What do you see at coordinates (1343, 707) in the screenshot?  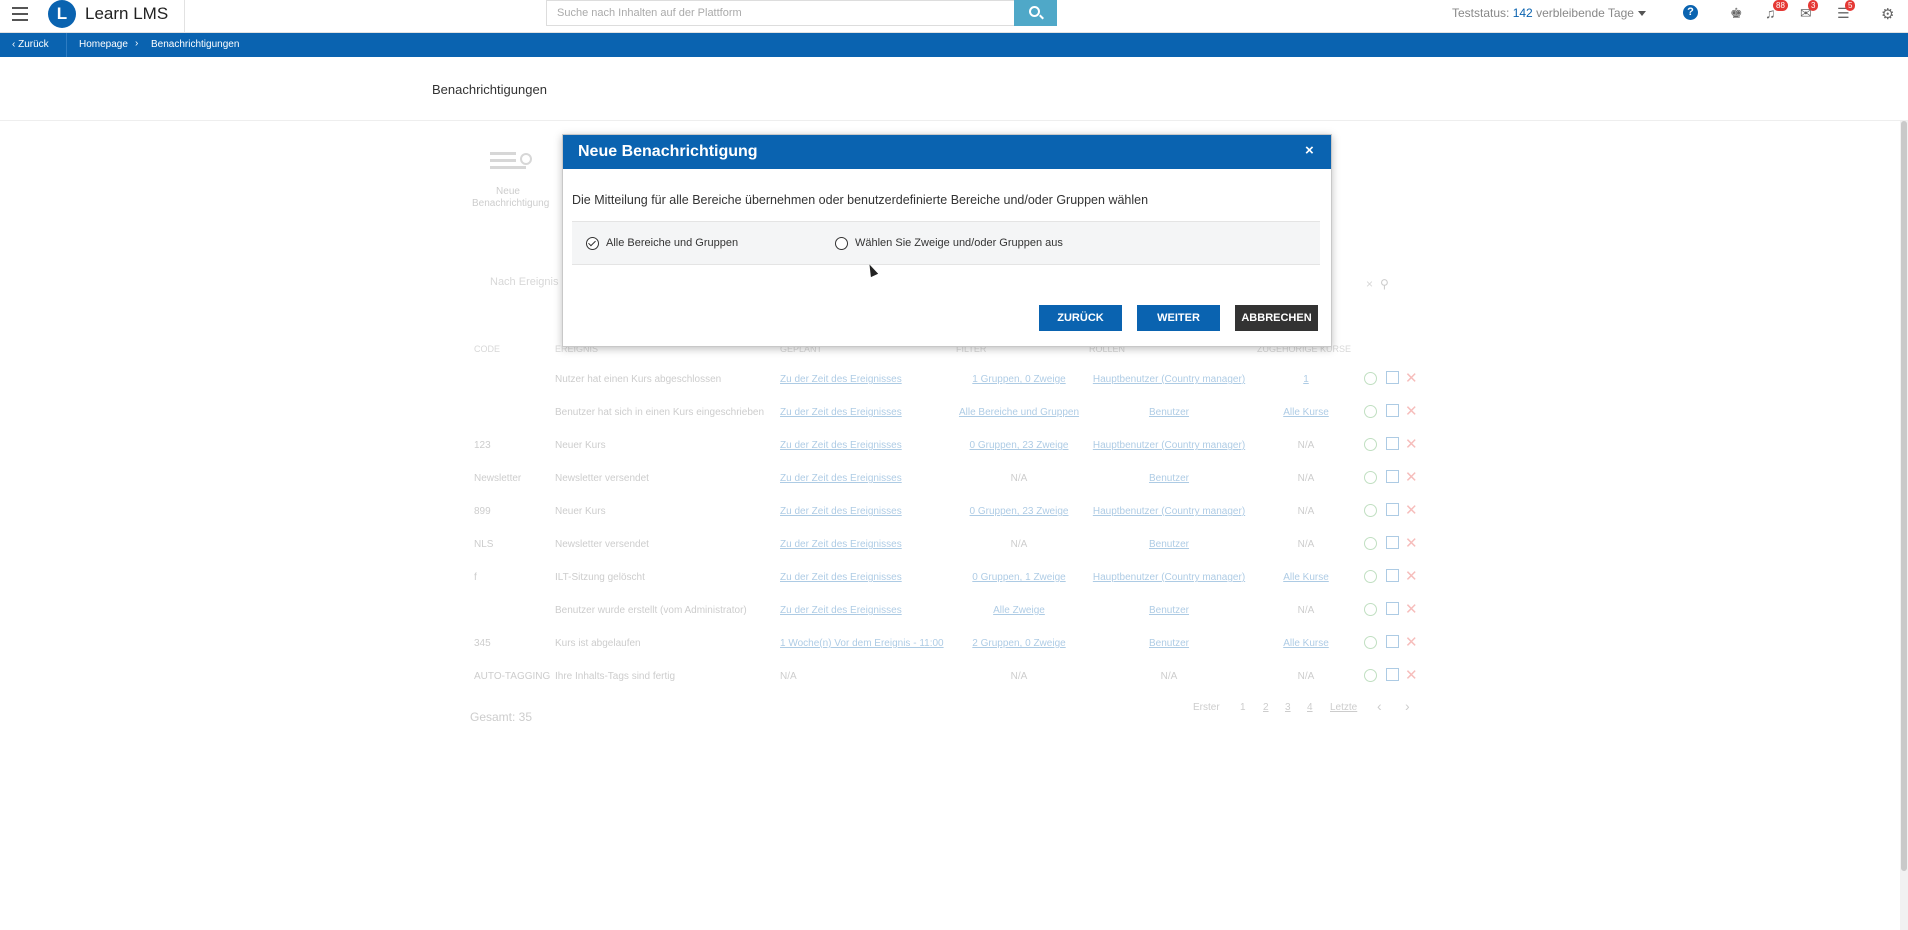 I see `pagination-last: Letzte` at bounding box center [1343, 707].